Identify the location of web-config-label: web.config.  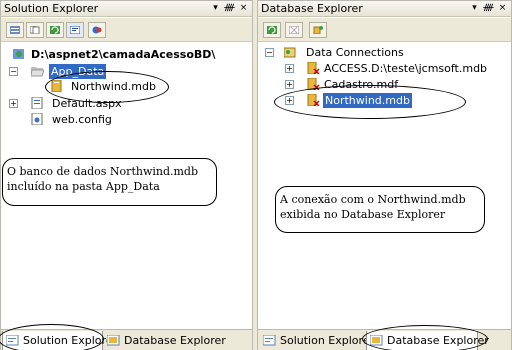
(82, 119).